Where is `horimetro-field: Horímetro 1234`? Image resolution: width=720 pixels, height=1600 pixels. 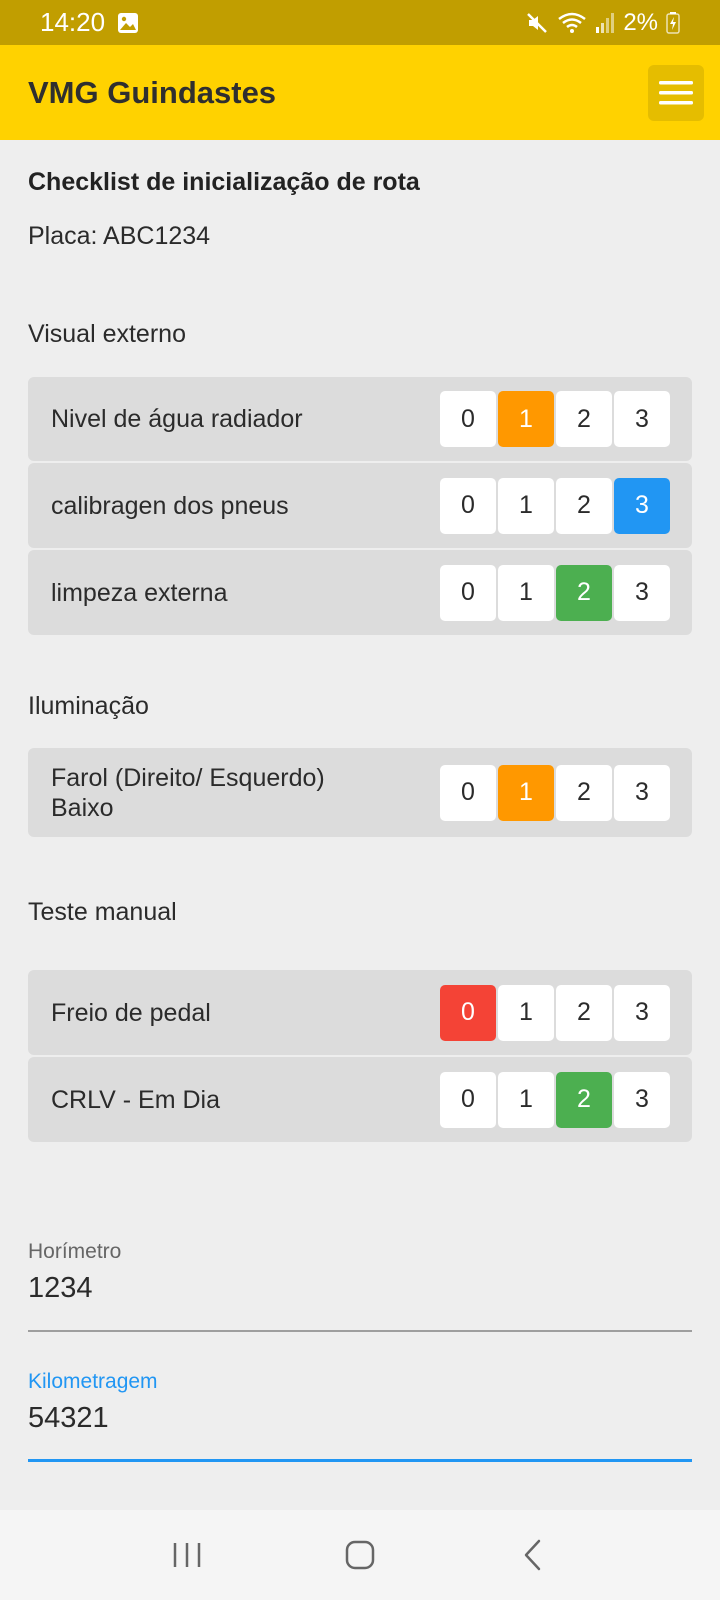 horimetro-field: Horímetro 1234 is located at coordinates (360, 1272).